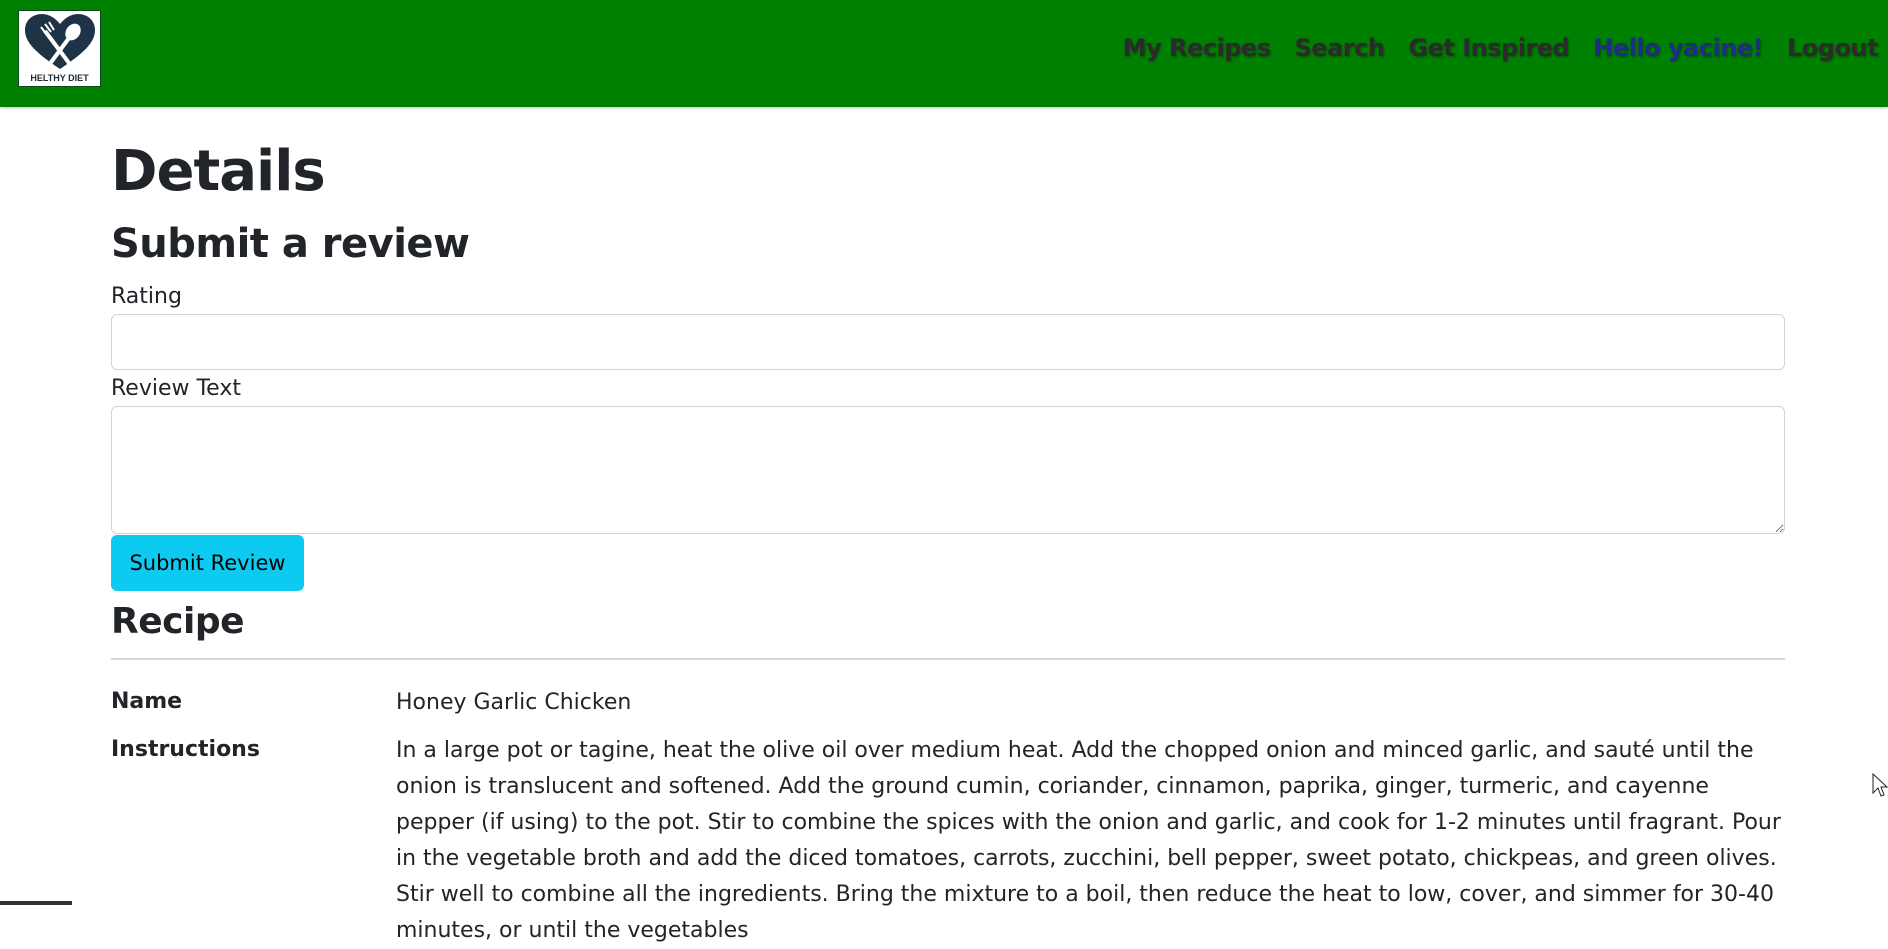  I want to click on recipe-instructions-label: Instructions, so click(185, 749).